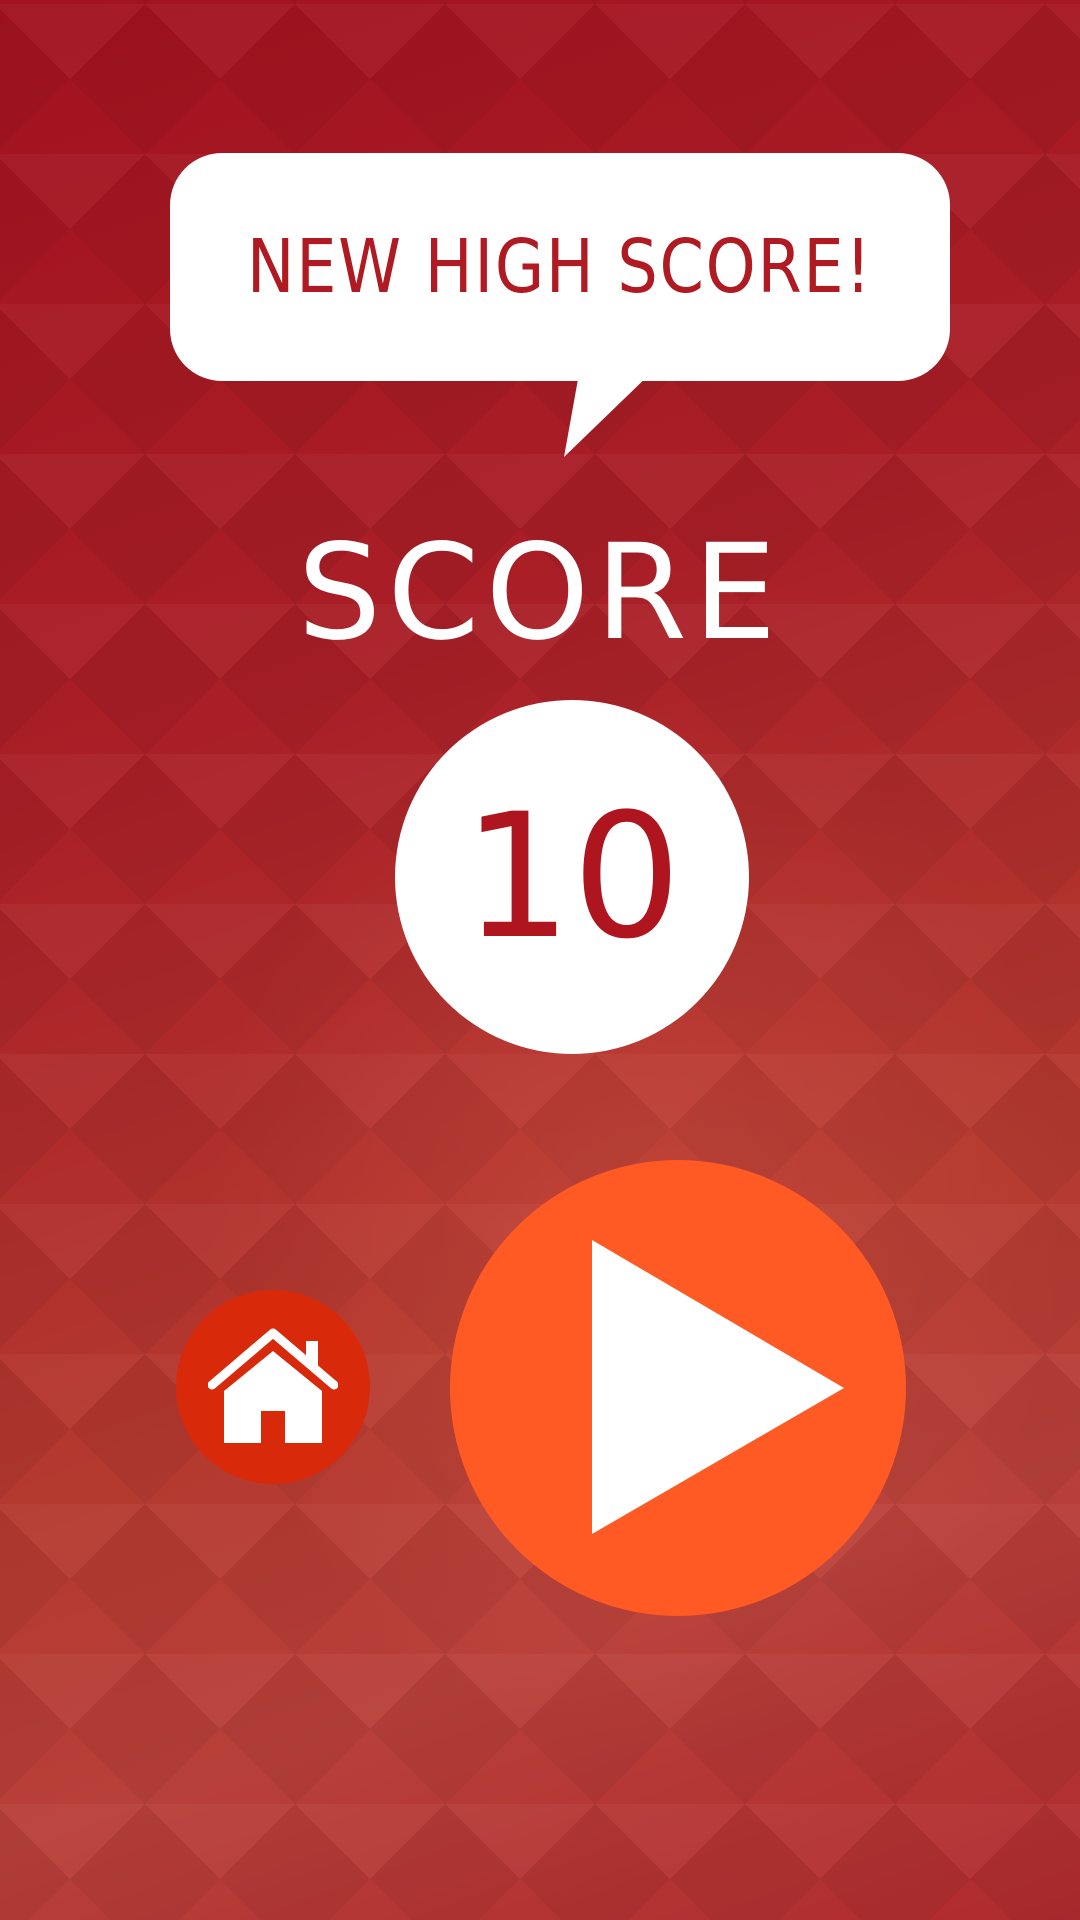 Image resolution: width=1080 pixels, height=1920 pixels. I want to click on score-circle: 10, so click(572, 877).